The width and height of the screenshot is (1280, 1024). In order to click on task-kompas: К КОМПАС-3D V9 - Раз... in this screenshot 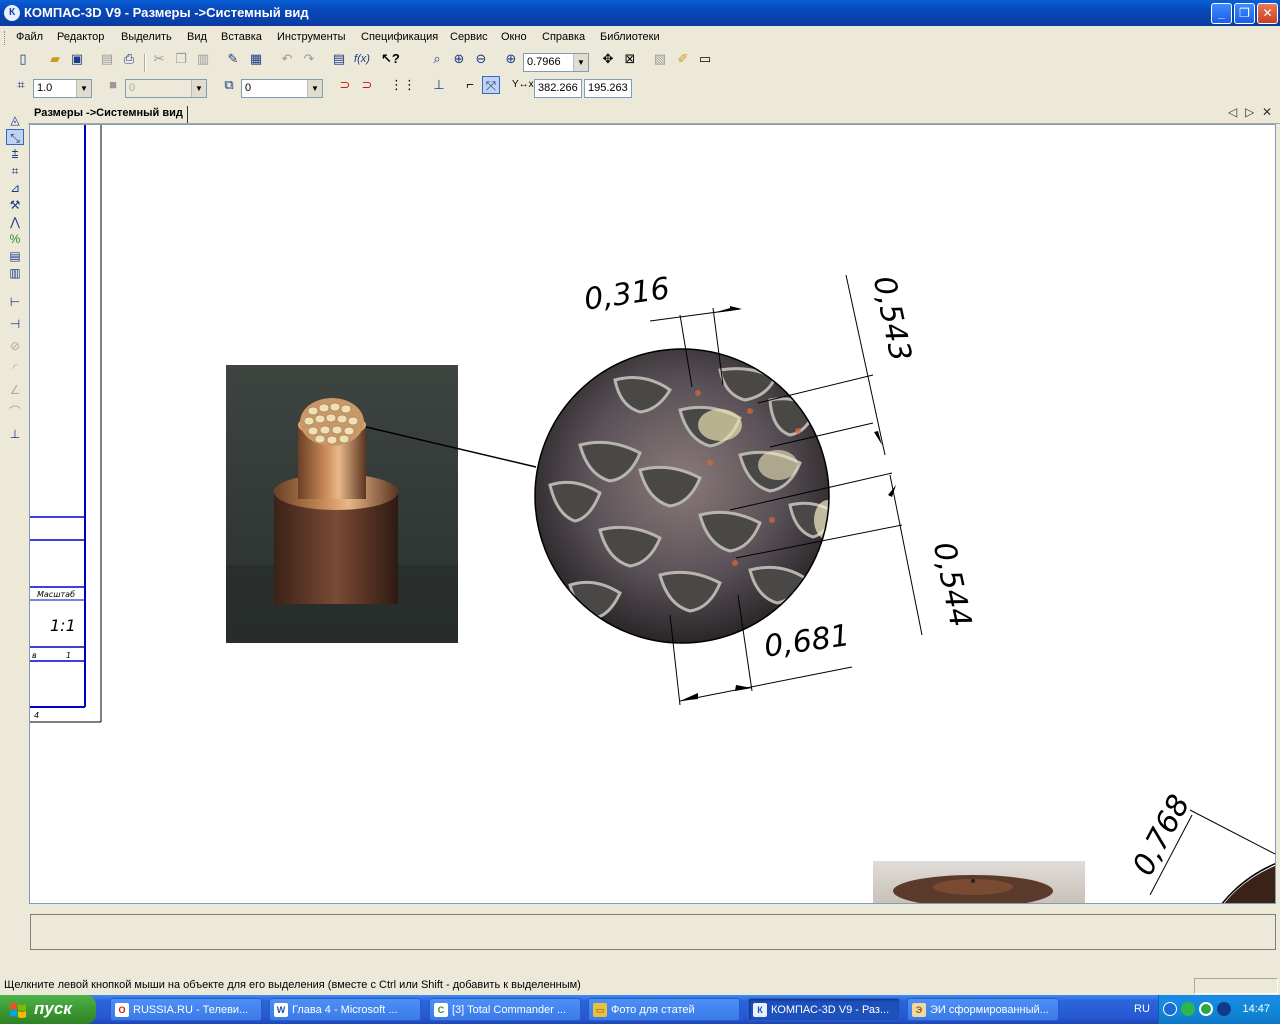, I will do `click(824, 1009)`.